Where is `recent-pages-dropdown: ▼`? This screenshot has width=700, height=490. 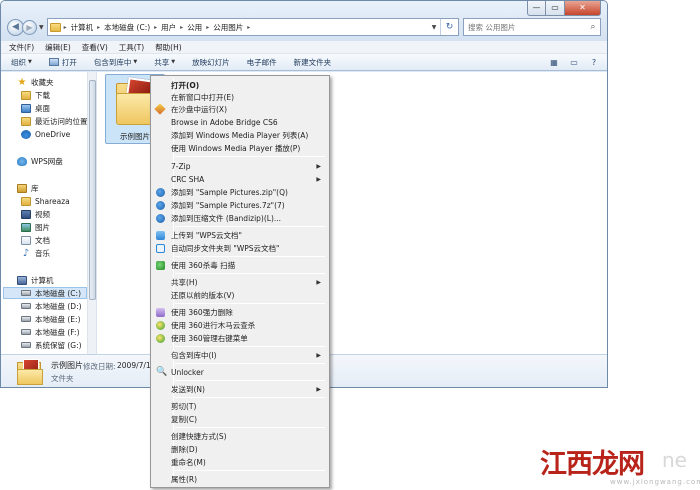 recent-pages-dropdown: ▼ is located at coordinates (41, 27).